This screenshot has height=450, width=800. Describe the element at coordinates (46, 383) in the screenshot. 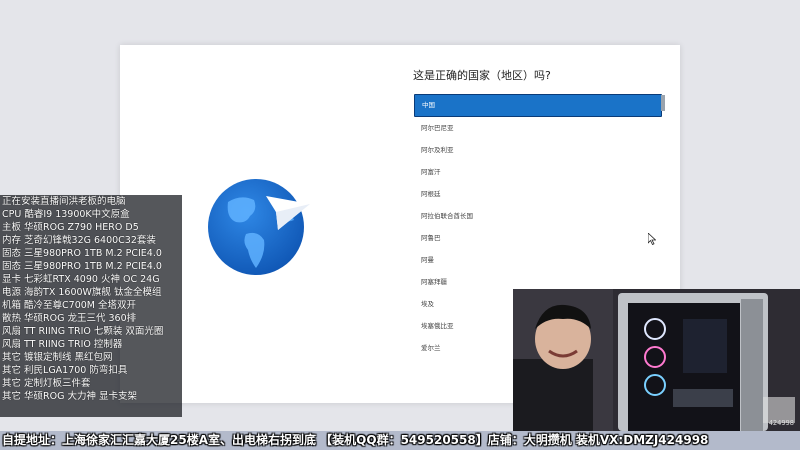

I see `spec-line: 其它 定制灯板三件套` at that location.